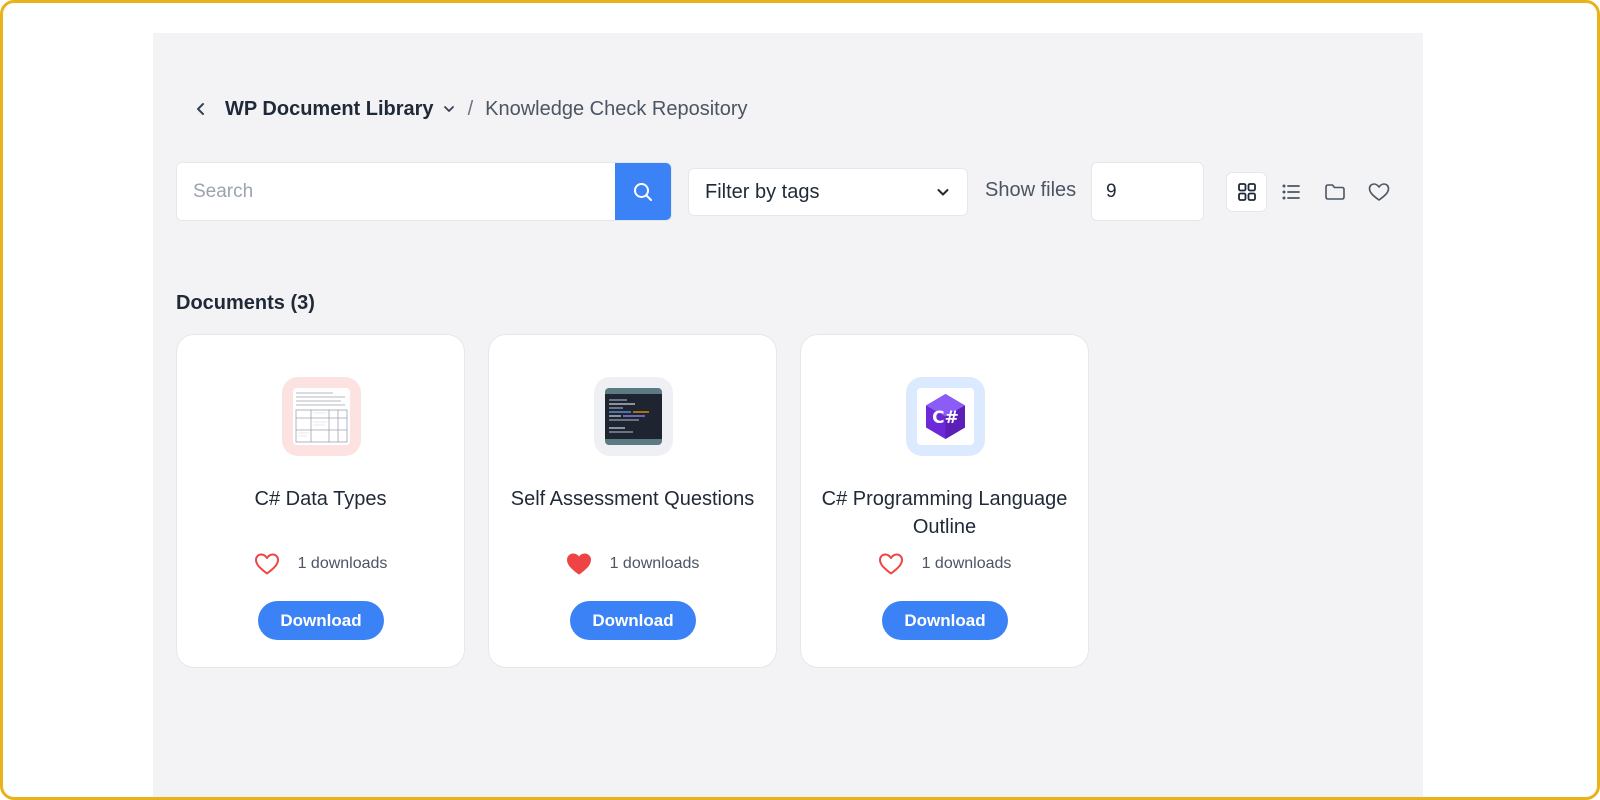  I want to click on breadcrumb-root-label: WP Document Library, so click(329, 108).